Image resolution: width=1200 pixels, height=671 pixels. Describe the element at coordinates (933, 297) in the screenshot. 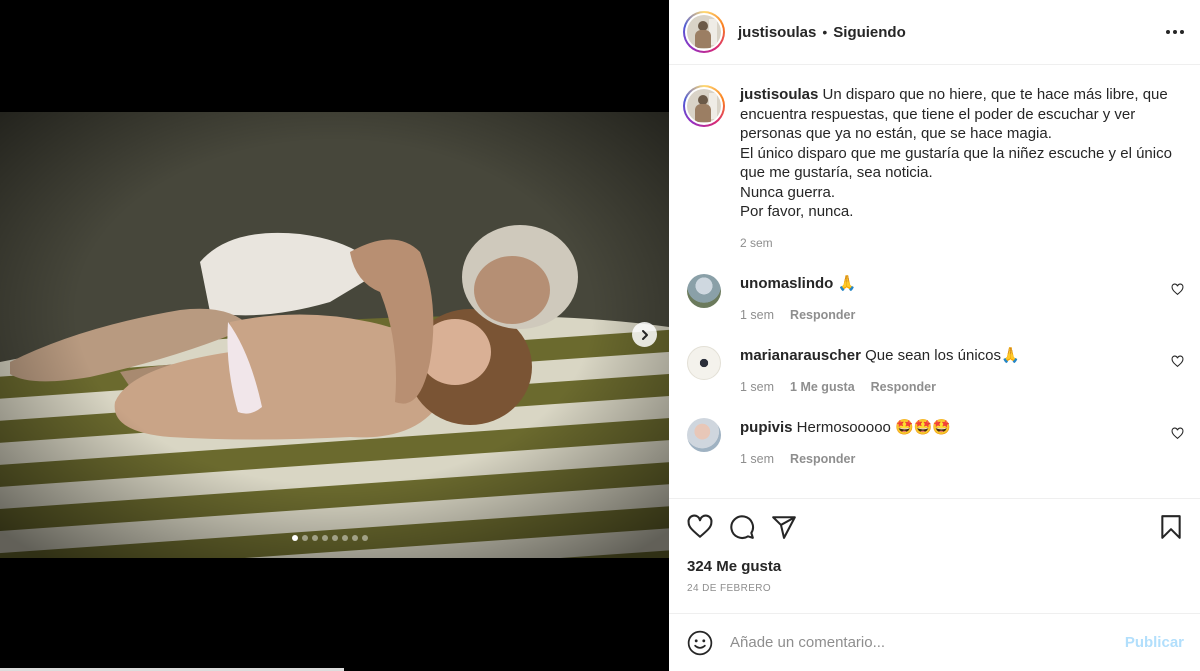

I see `comment-item: unomaslindo 🙏 1 sem Responder` at that location.